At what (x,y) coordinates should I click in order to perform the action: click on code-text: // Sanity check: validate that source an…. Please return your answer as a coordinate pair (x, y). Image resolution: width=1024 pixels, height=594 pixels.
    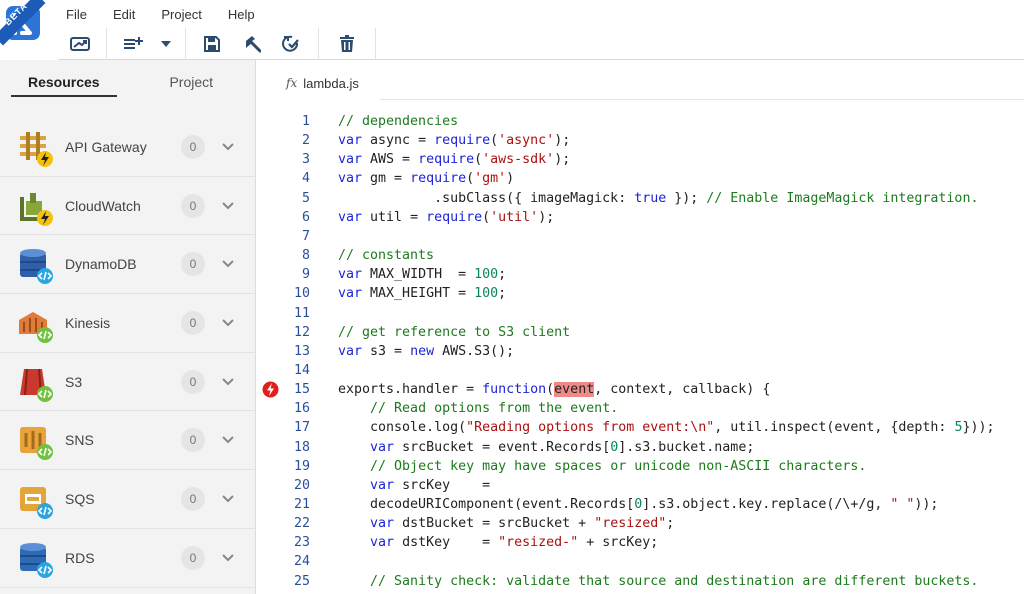
    Looking at the image, I should click on (674, 581).